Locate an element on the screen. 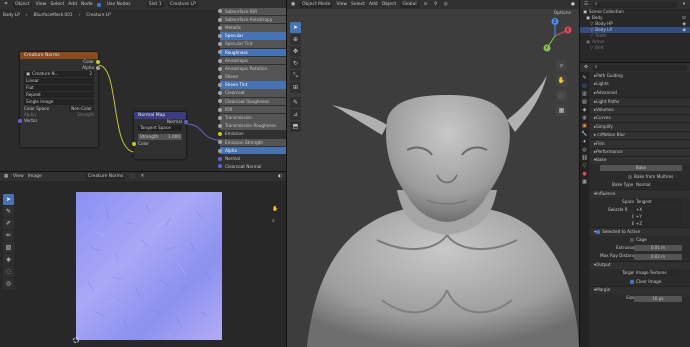 The image size is (690, 347). properties-icon: ⚙ is located at coordinates (586, 68).